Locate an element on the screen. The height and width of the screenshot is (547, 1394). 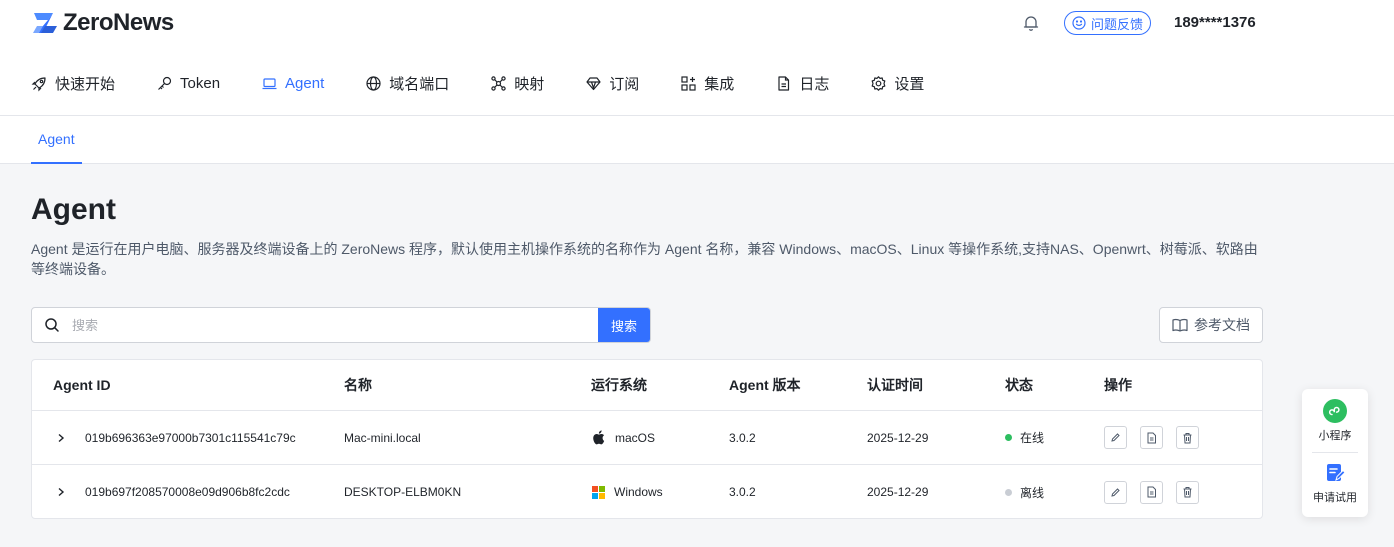
edit-form-icon is located at coordinates (1336, 472).